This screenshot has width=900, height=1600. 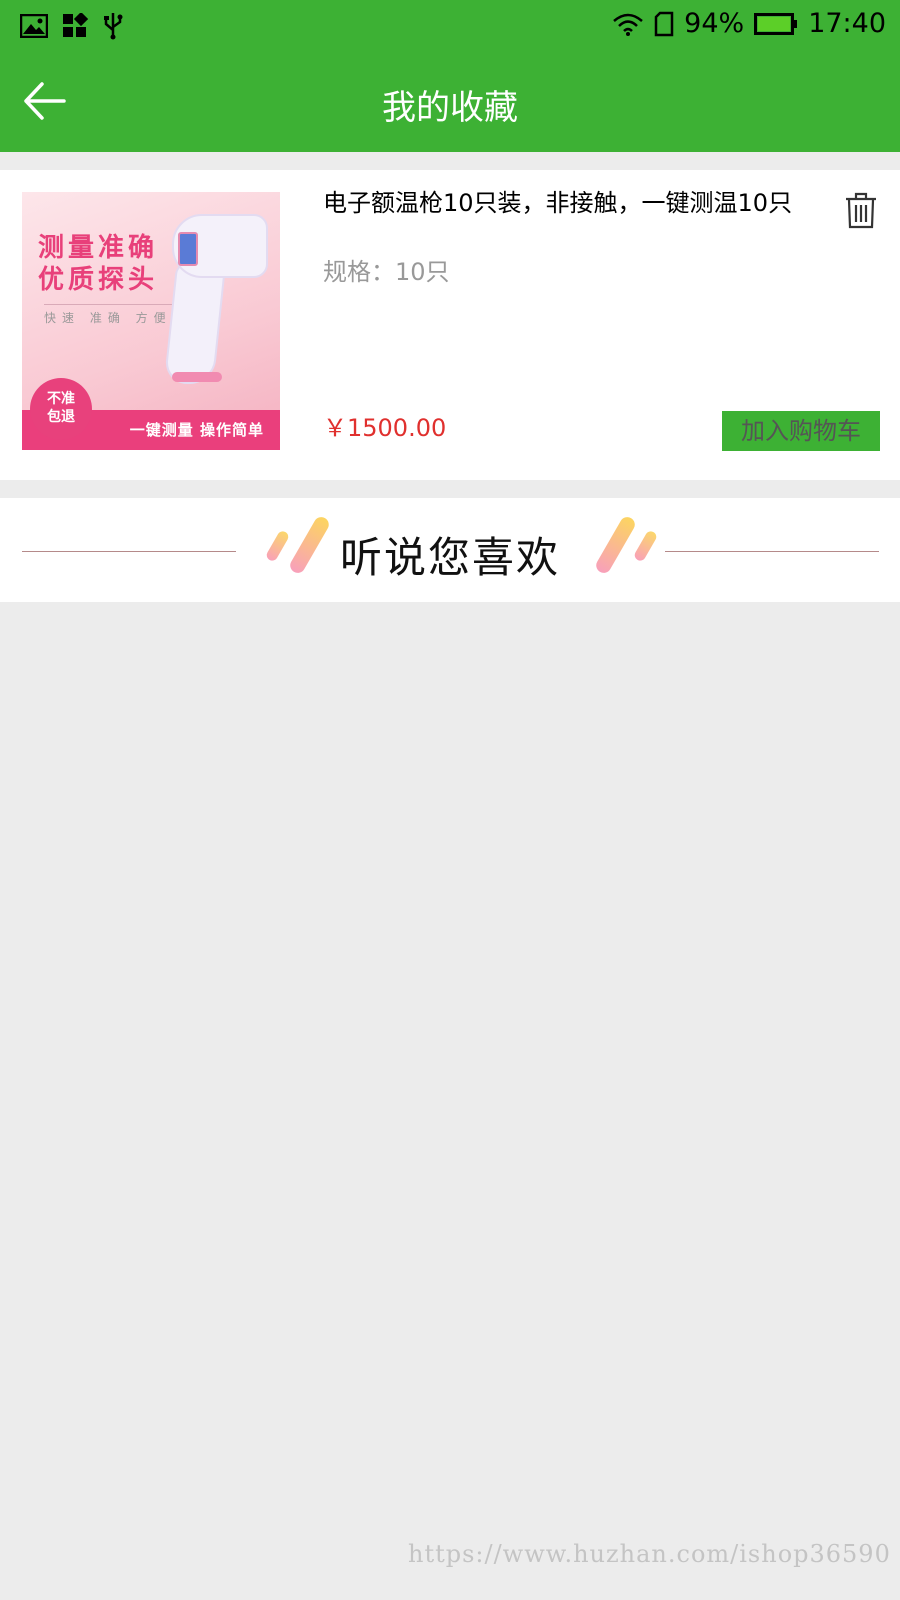 What do you see at coordinates (61, 399) in the screenshot?
I see `badge-line-1: 不准` at bounding box center [61, 399].